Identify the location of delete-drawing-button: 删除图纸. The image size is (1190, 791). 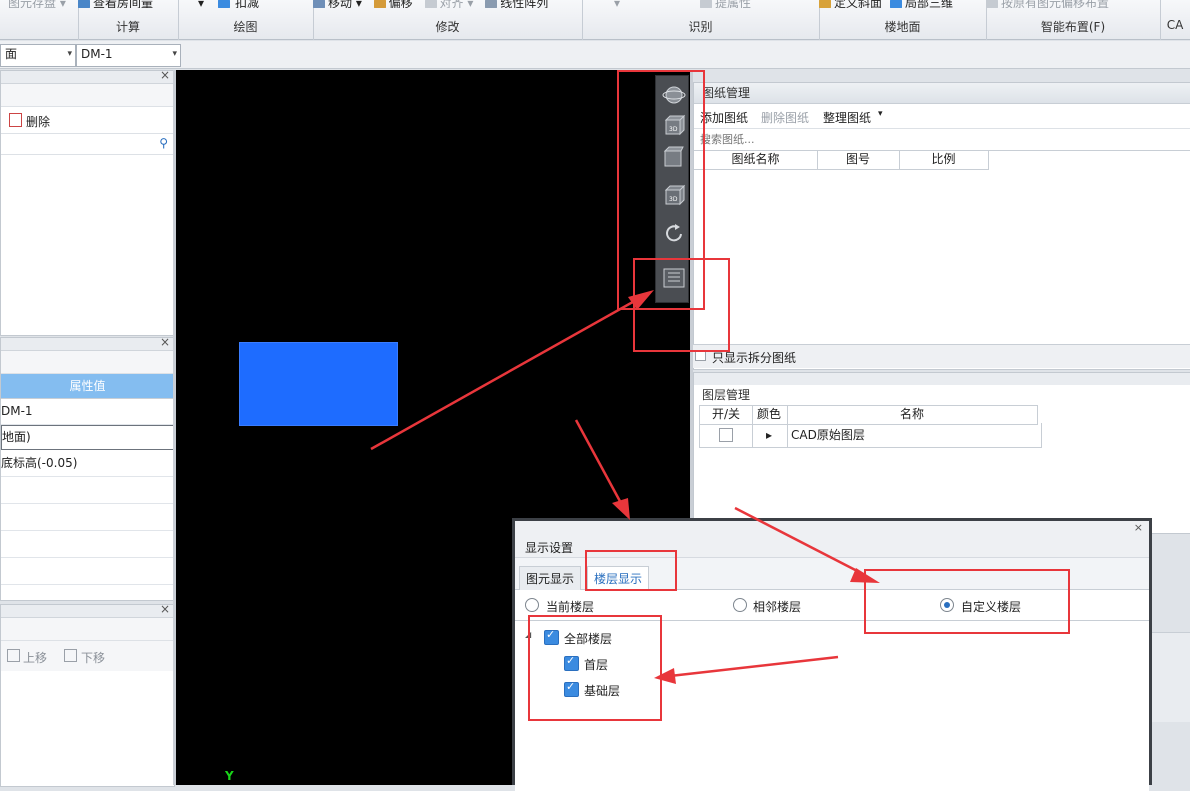
(785, 117).